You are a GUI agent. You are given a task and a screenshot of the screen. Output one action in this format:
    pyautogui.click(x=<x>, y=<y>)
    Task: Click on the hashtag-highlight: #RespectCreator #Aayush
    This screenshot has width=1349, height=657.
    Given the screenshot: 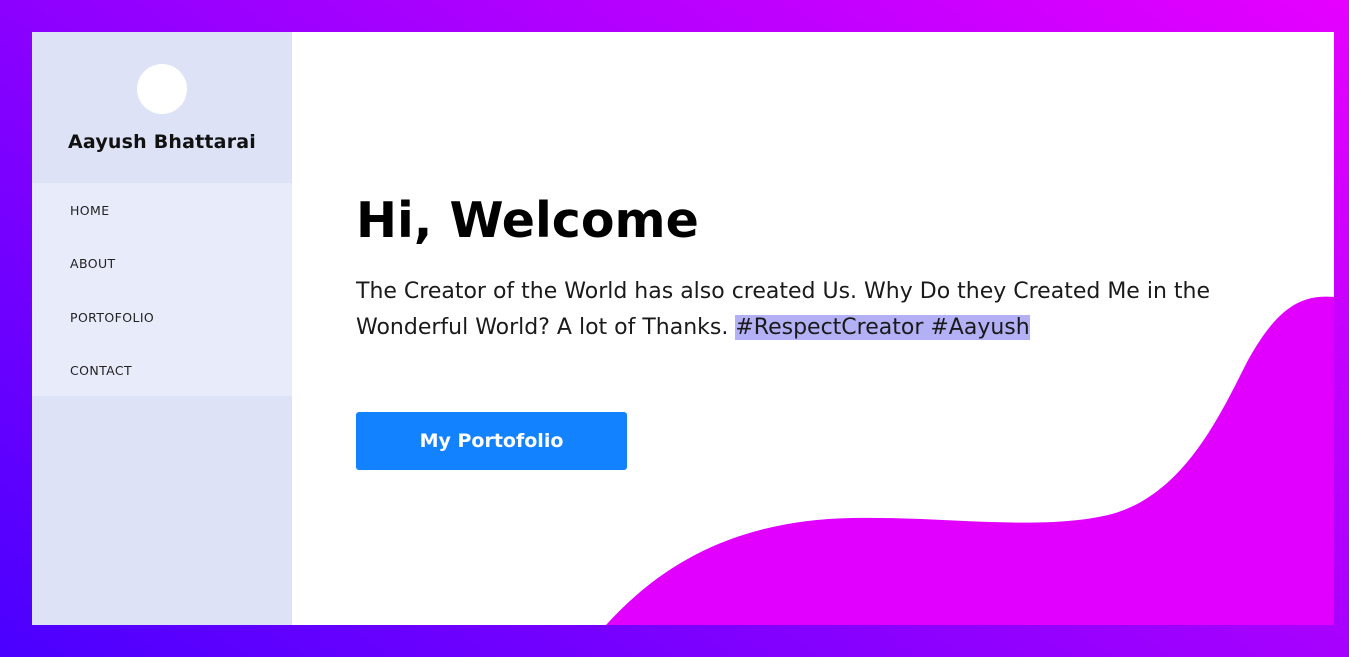 What is the action you would take?
    pyautogui.click(x=882, y=327)
    